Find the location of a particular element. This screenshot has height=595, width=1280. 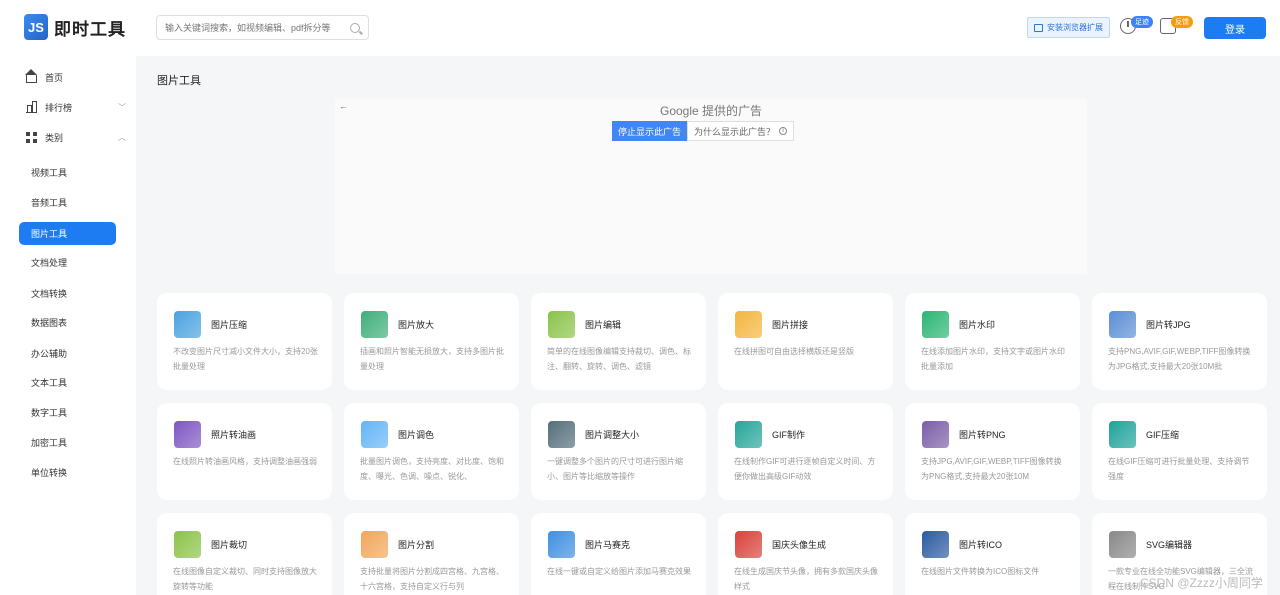

category-grid-icon is located at coordinates (31, 137).